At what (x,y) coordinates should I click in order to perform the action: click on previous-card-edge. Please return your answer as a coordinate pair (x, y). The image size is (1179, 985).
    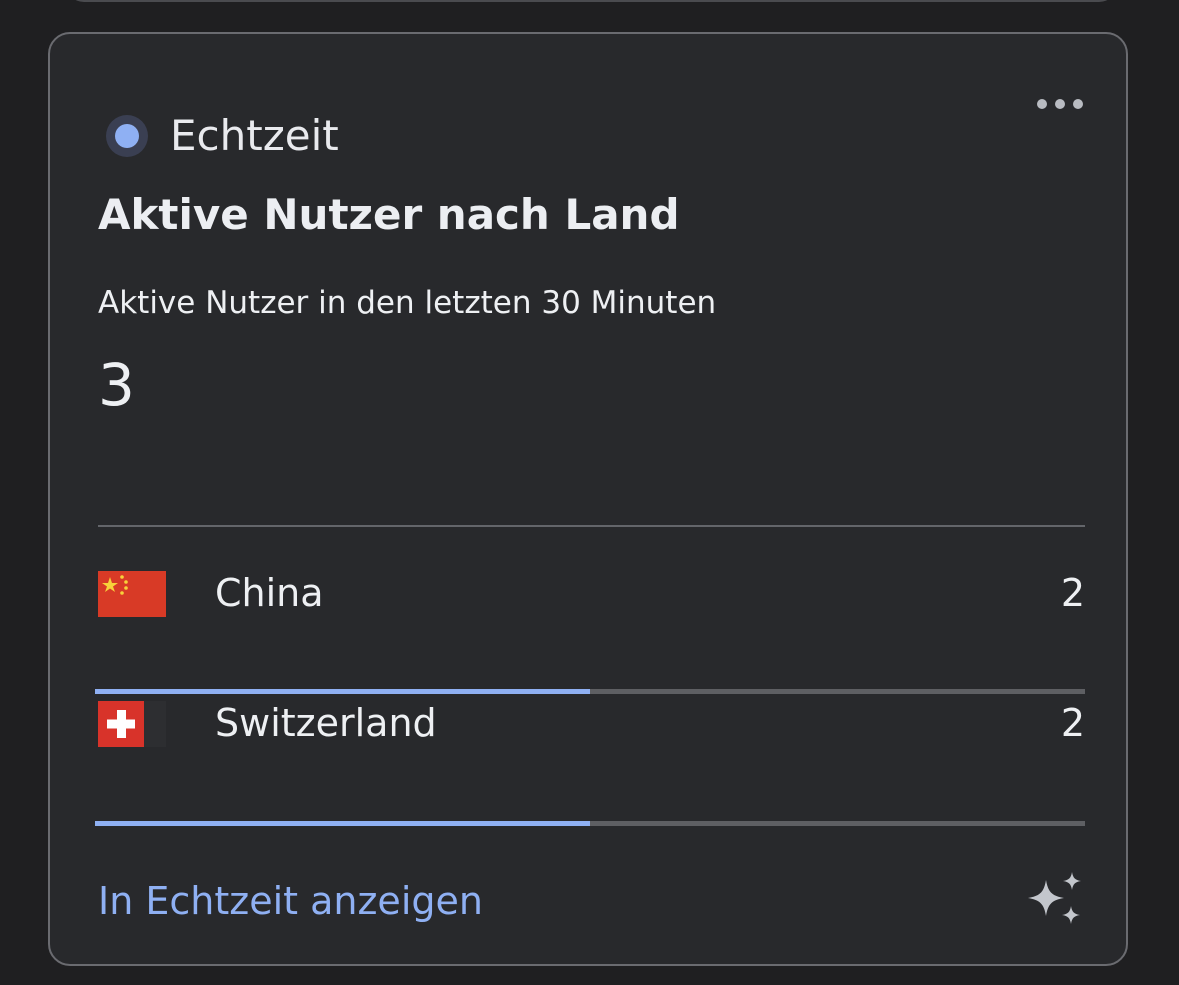
    Looking at the image, I should click on (591, 1).